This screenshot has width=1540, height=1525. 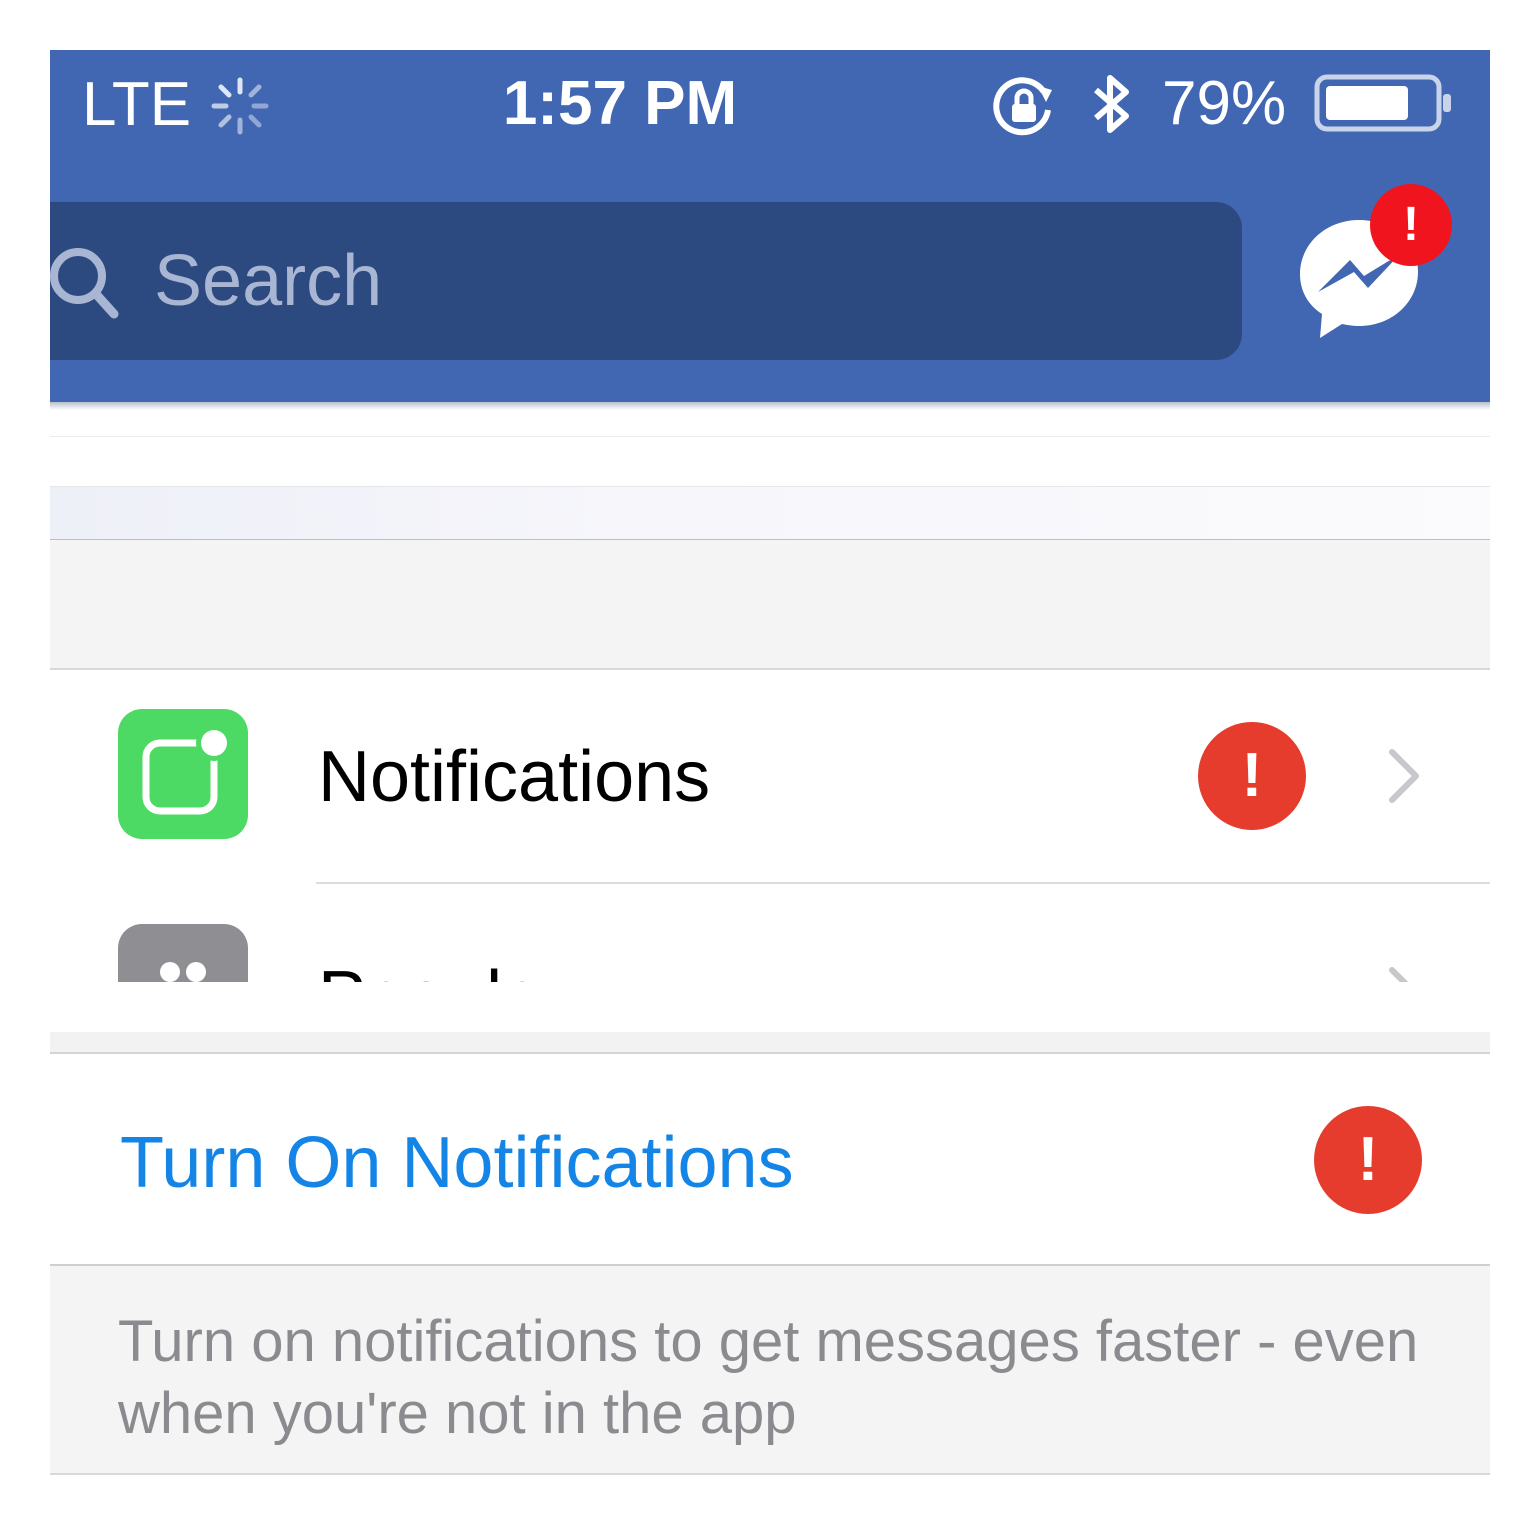 What do you see at coordinates (430, 969) in the screenshot?
I see `settings-row-label: People` at bounding box center [430, 969].